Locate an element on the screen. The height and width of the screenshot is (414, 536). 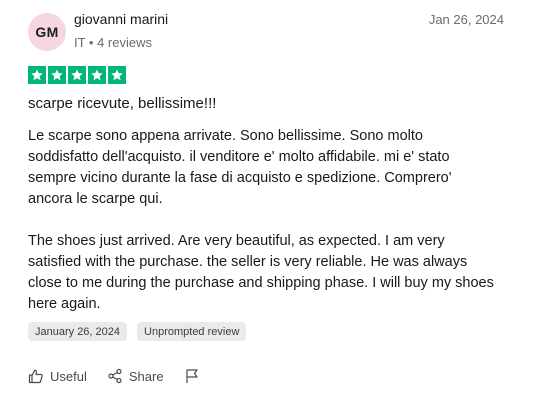
useful-button: Useful is located at coordinates (57, 376).